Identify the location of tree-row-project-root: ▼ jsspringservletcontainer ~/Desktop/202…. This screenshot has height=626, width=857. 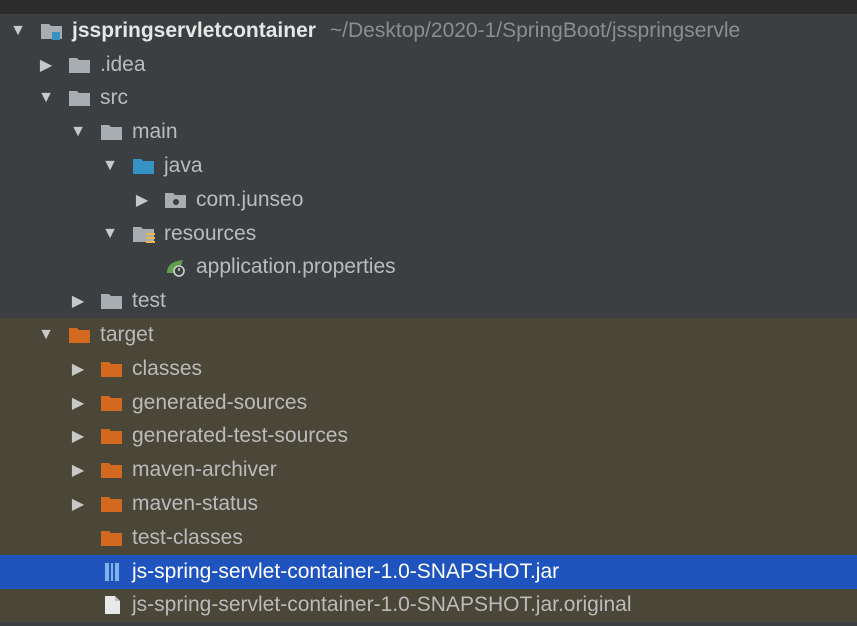
(428, 31).